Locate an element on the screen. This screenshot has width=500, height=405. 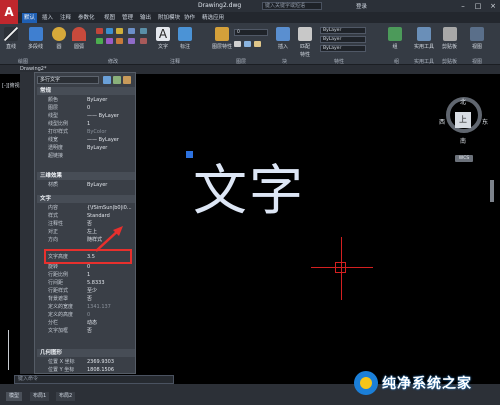
panel-utilities: 实用工具 is located at coordinates (424, 61).